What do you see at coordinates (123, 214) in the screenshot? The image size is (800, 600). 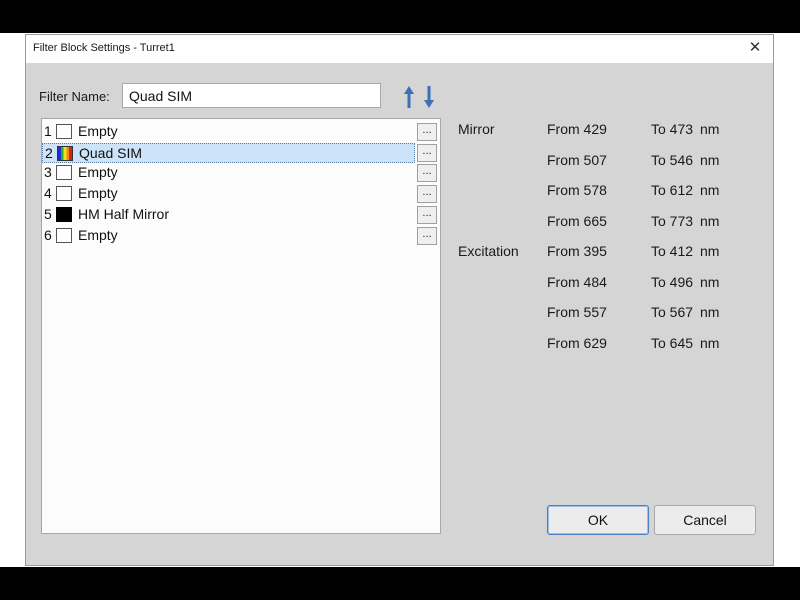 I see `filter-name-text: HM Half Mirror` at bounding box center [123, 214].